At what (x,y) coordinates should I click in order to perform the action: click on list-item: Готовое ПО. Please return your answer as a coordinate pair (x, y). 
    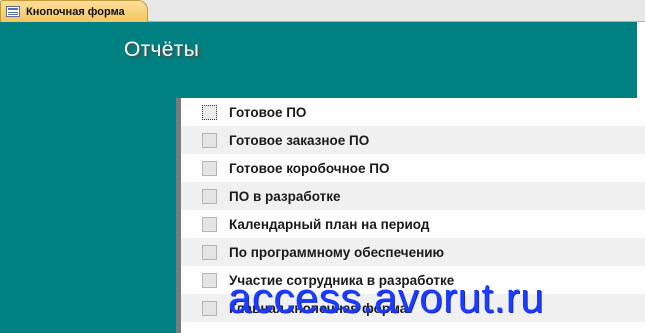
    Looking at the image, I should click on (413, 112).